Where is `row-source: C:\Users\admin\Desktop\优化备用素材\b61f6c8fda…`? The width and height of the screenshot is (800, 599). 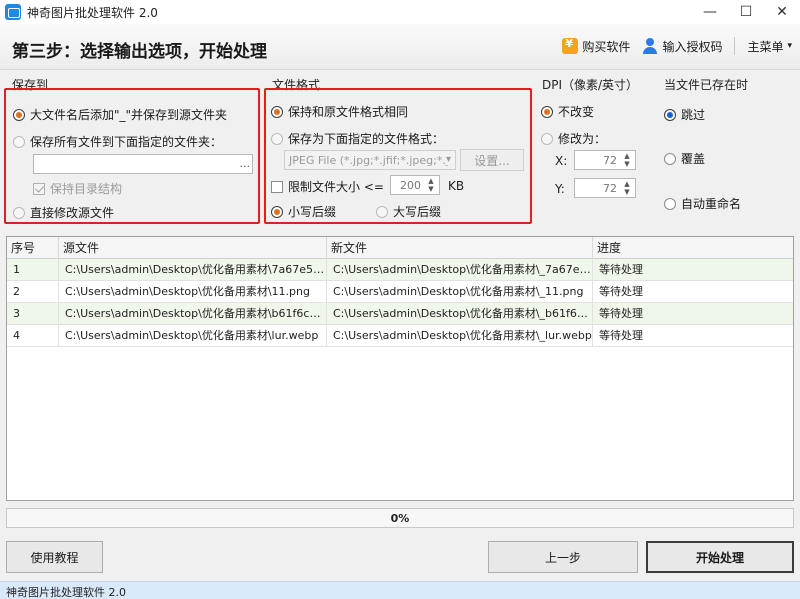 row-source: C:\Users\admin\Desktop\优化备用素材\b61f6c8fda… is located at coordinates (193, 314).